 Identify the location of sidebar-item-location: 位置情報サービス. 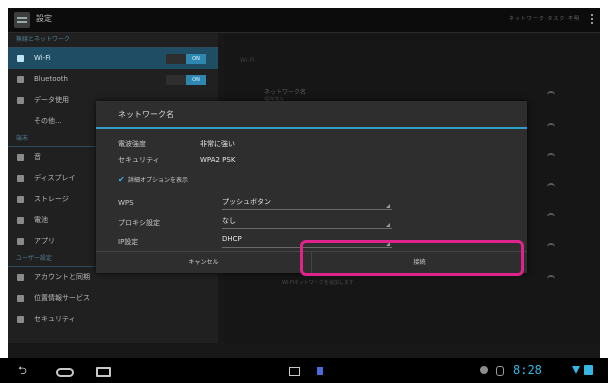
(113, 298).